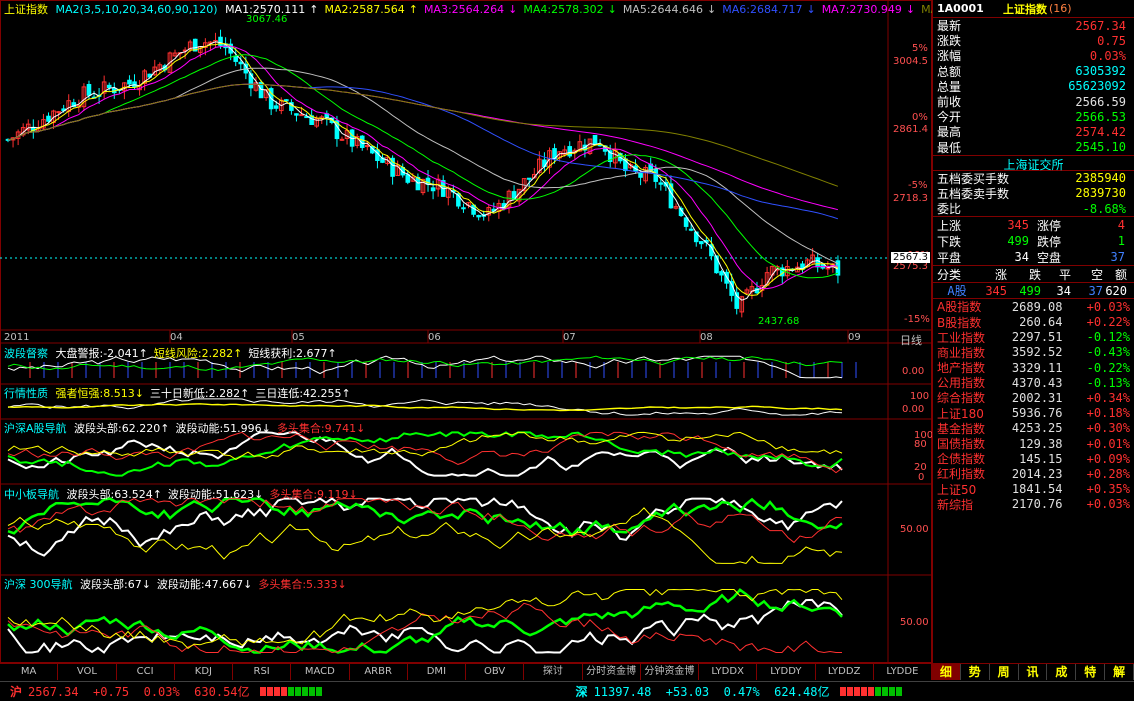 This screenshot has height=701, width=1134. What do you see at coordinates (1033, 41) in the screenshot?
I see `quote-row: 涨跌 0.75` at bounding box center [1033, 41].